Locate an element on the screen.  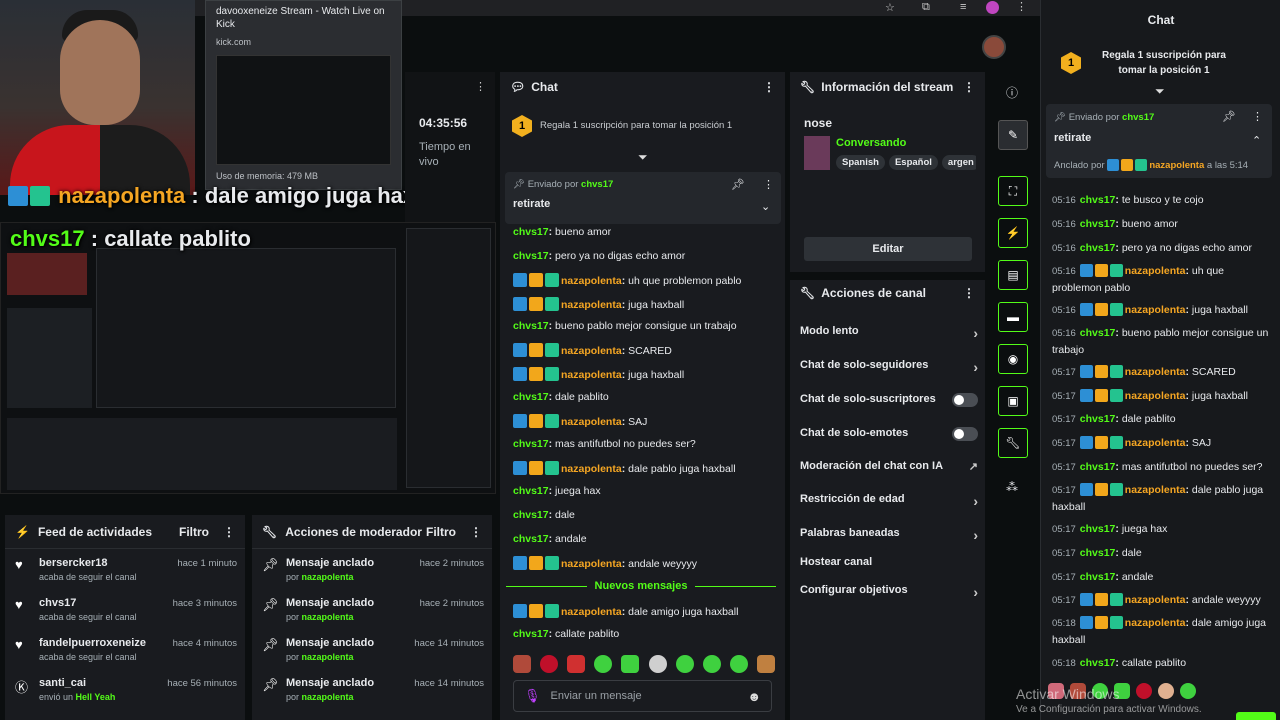
wrench-icon: 🔧︎ is located at coordinates (1013, 443).